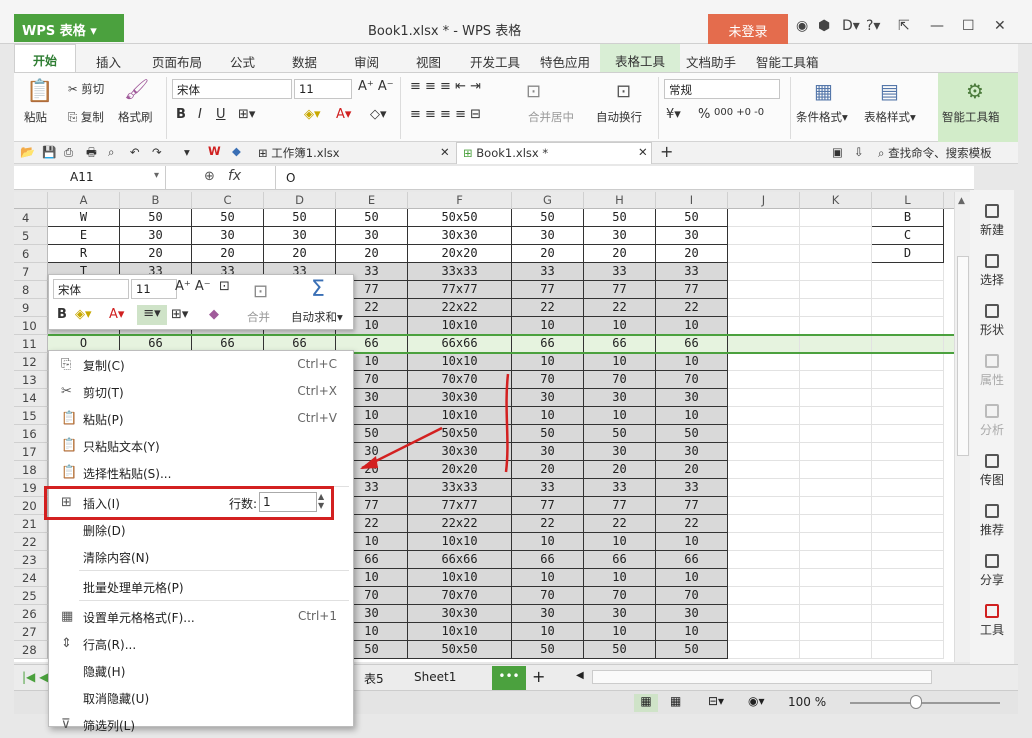 This screenshot has height=738, width=1032. What do you see at coordinates (31, 272) in the screenshot?
I see `row-header: 7` at bounding box center [31, 272].